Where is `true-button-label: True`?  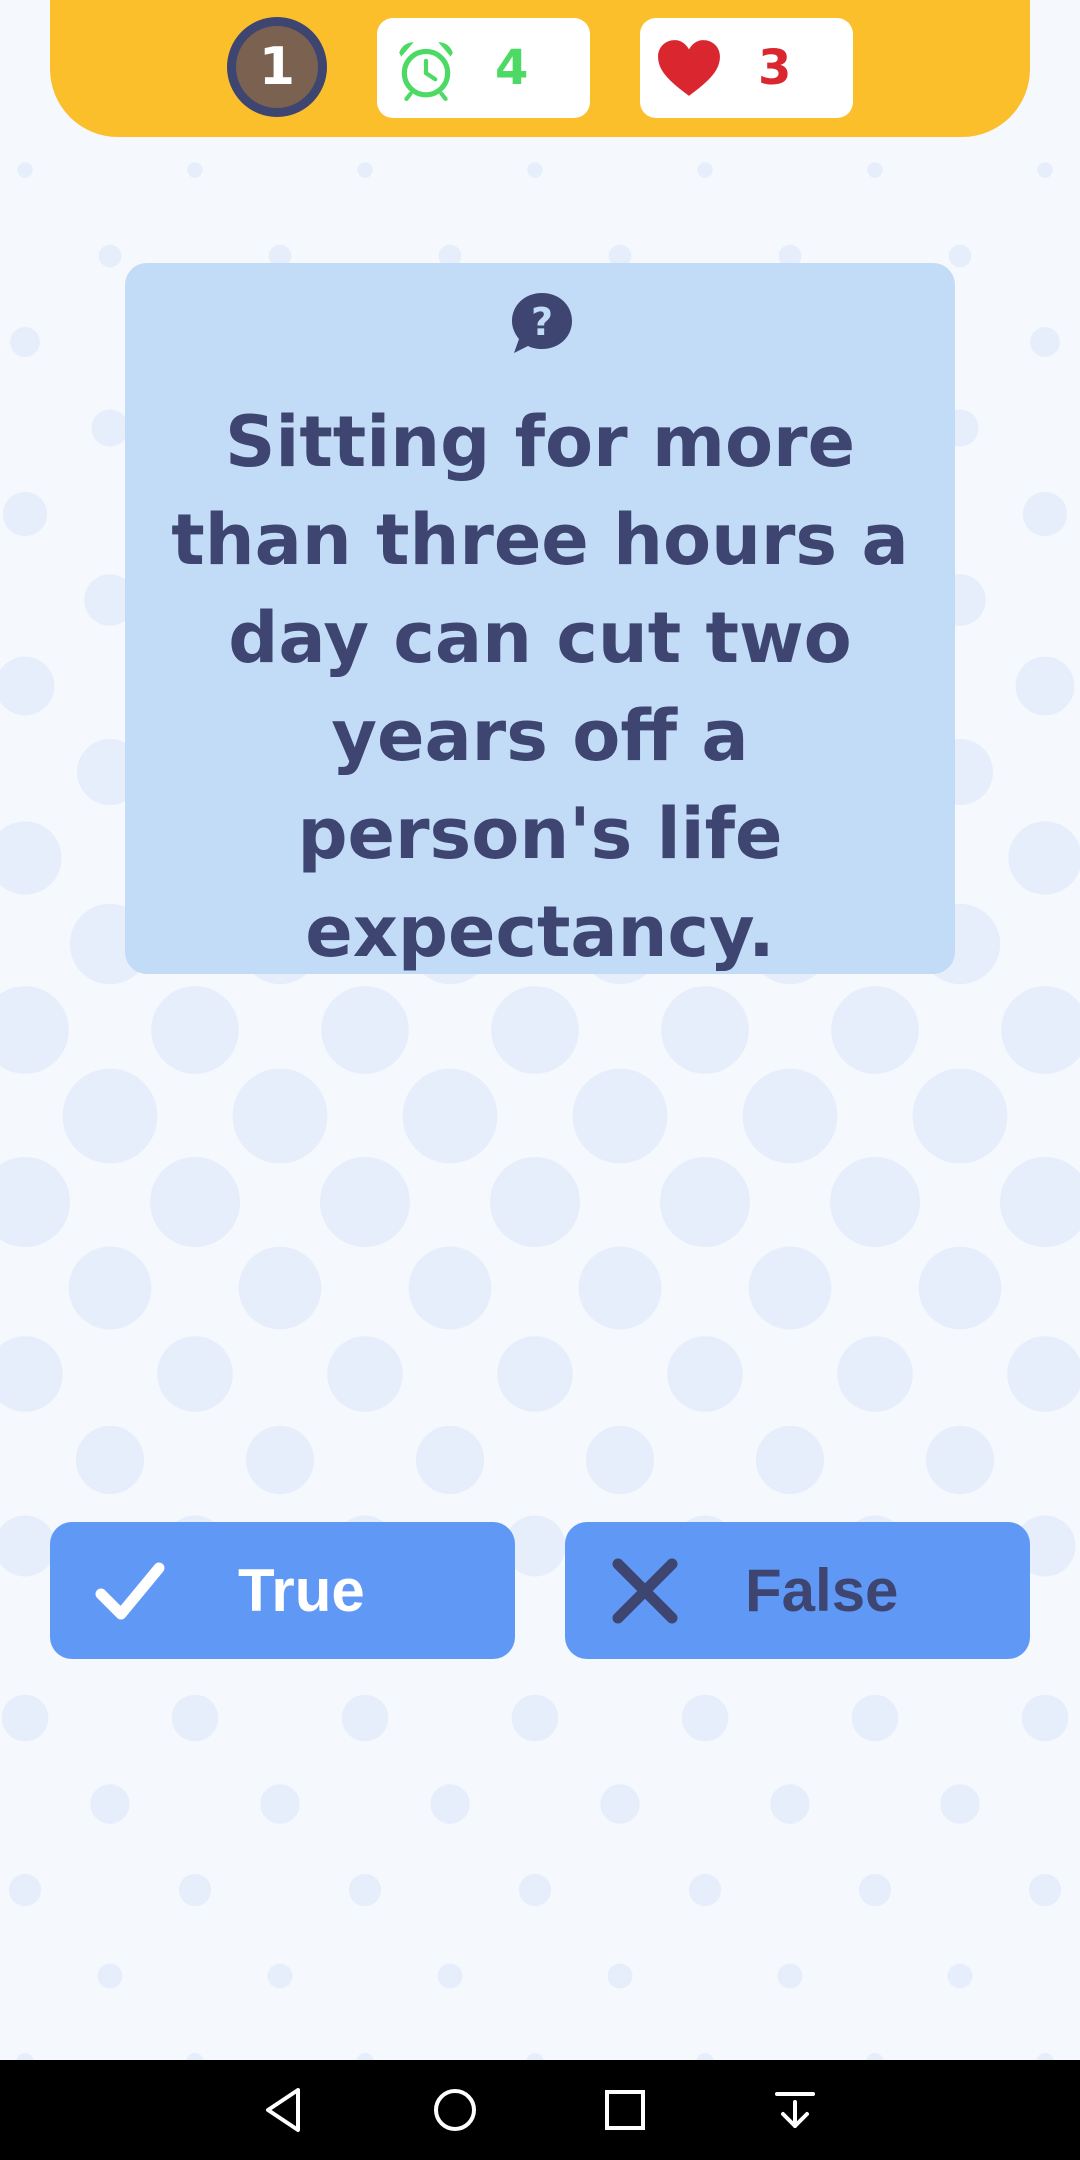 true-button-label: True is located at coordinates (301, 1590).